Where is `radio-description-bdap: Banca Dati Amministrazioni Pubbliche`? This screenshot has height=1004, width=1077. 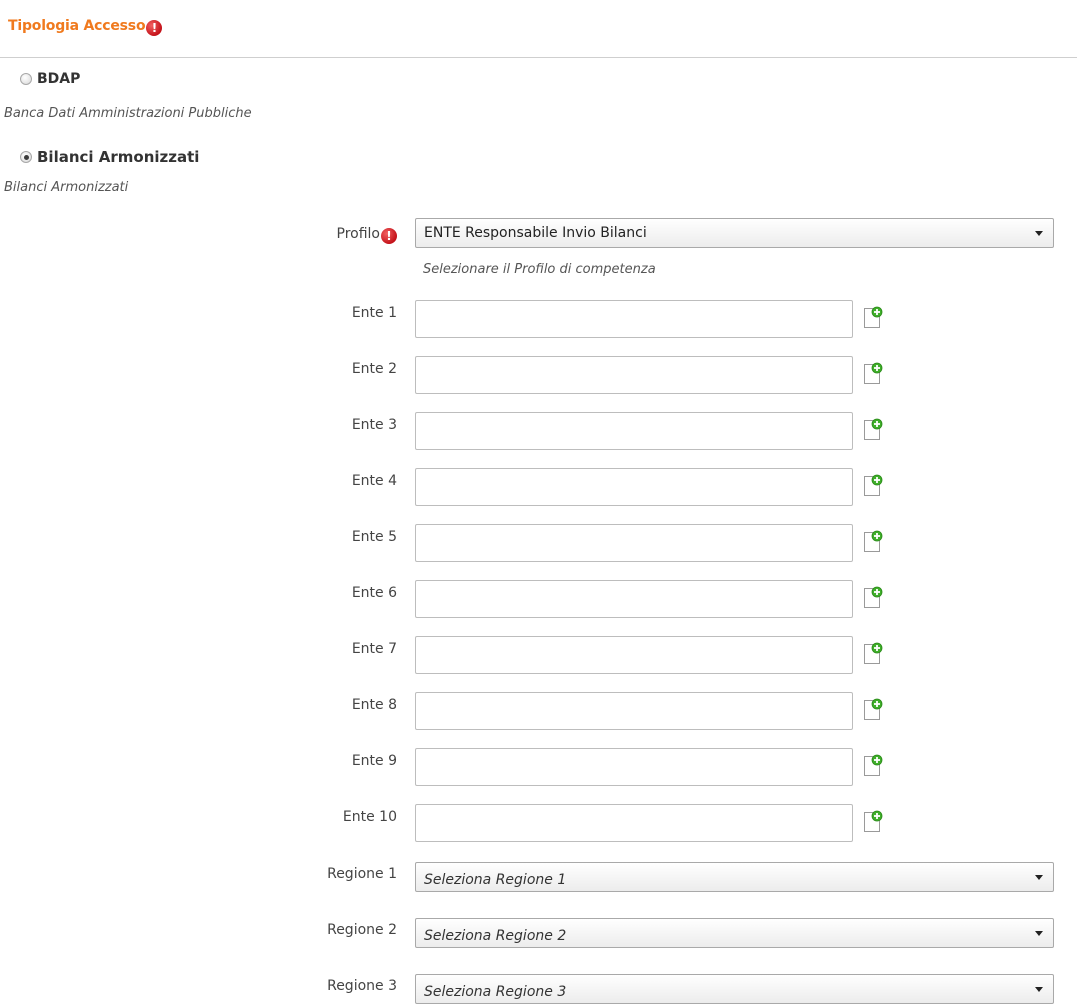 radio-description-bdap: Banca Dati Amministrazioni Pubbliche is located at coordinates (128, 113).